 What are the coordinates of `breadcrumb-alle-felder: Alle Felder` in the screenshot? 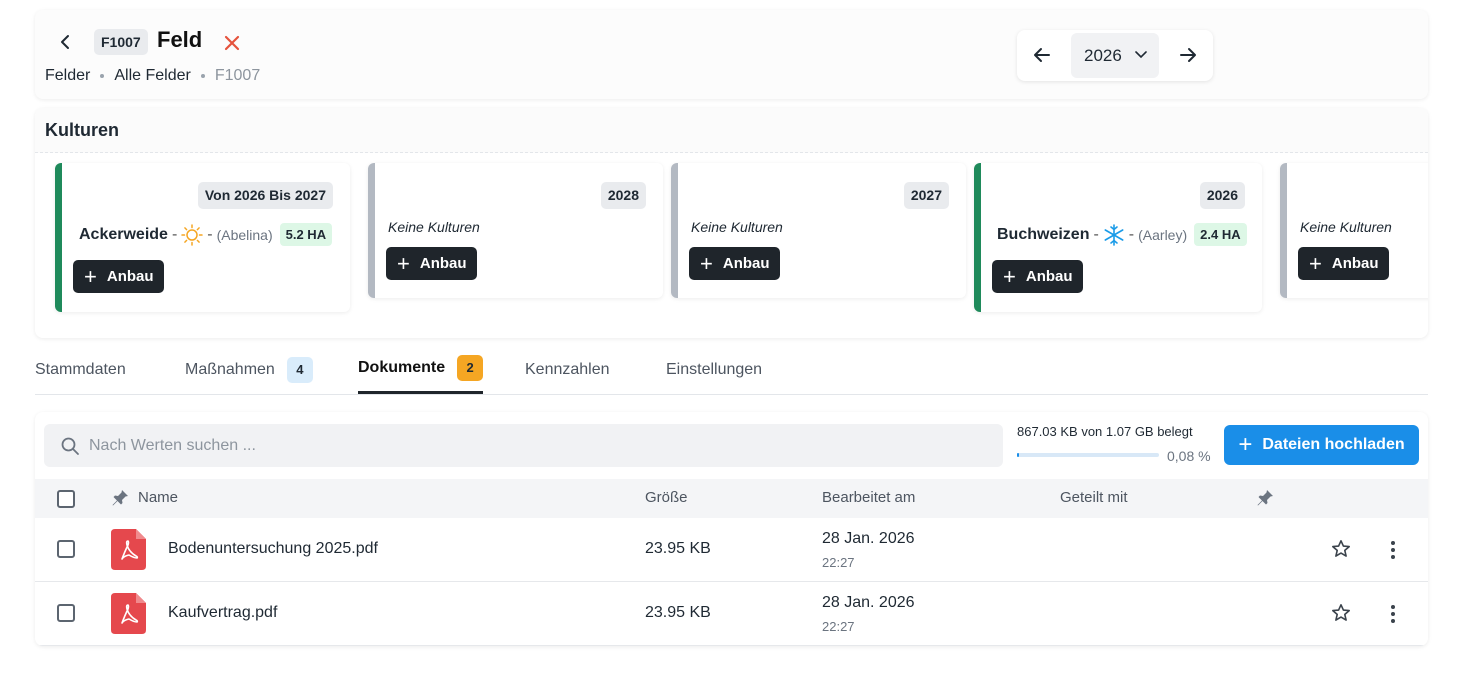 It's located at (152, 76).